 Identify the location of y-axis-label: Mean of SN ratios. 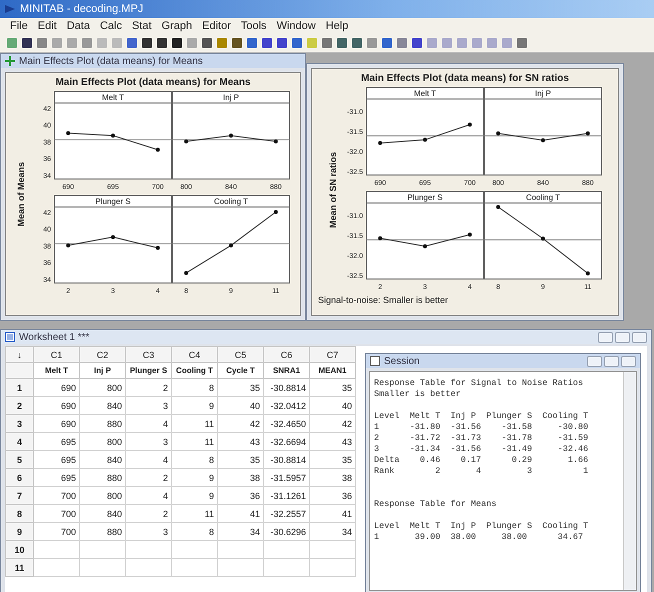
(333, 190).